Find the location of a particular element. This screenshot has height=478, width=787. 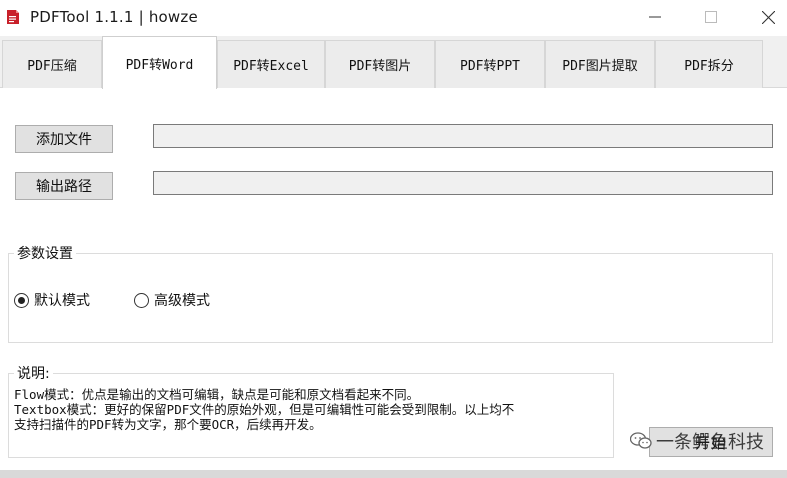

window-bottom-edge is located at coordinates (393, 474).